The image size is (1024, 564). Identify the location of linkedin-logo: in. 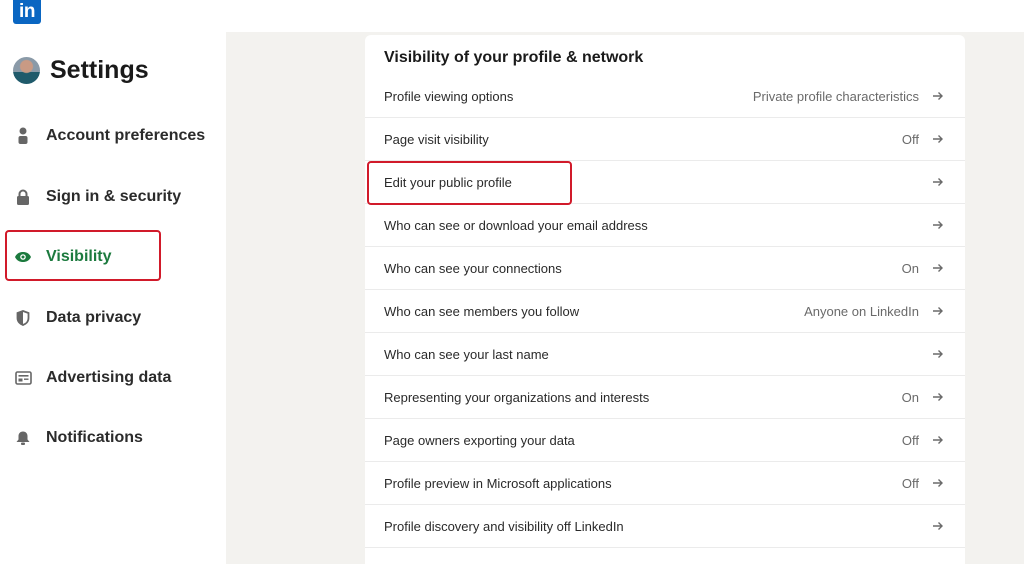
(27, 12).